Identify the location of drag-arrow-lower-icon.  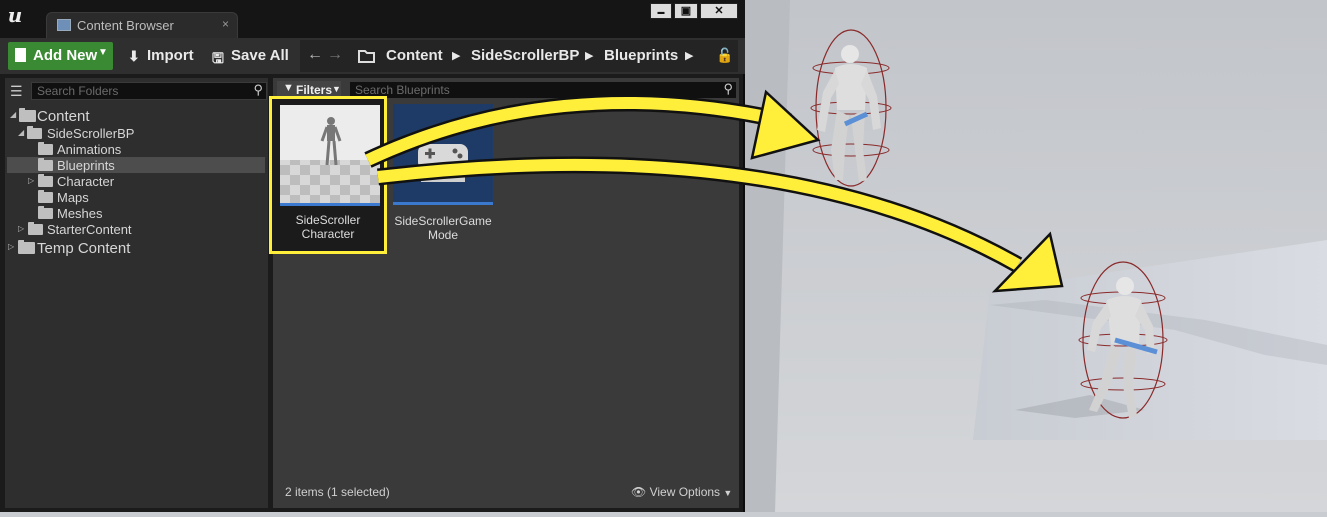
(720, 224).